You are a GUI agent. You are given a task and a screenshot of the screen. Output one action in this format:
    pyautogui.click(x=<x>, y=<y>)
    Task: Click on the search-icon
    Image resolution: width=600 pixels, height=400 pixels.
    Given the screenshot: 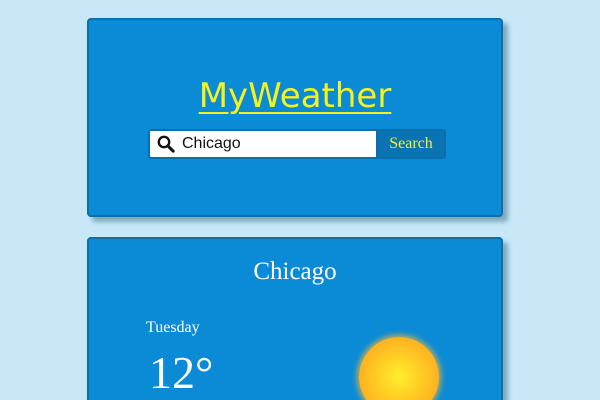 What is the action you would take?
    pyautogui.click(x=166, y=144)
    